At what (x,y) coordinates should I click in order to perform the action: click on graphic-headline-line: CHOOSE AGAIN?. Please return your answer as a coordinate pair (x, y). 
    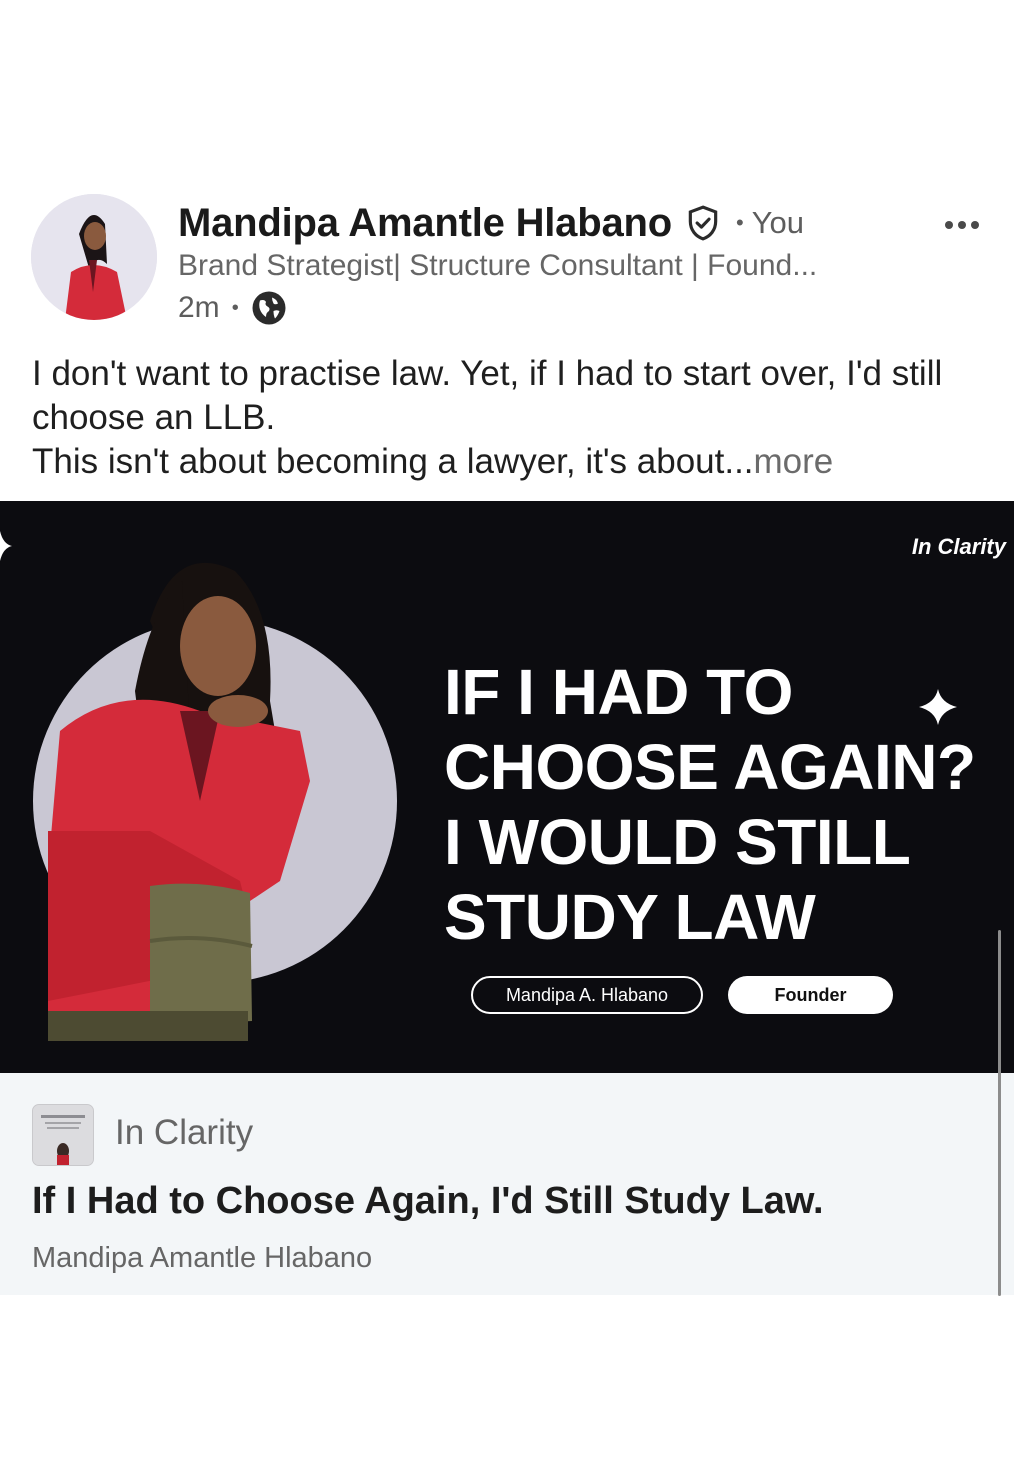
    Looking at the image, I should click on (710, 767).